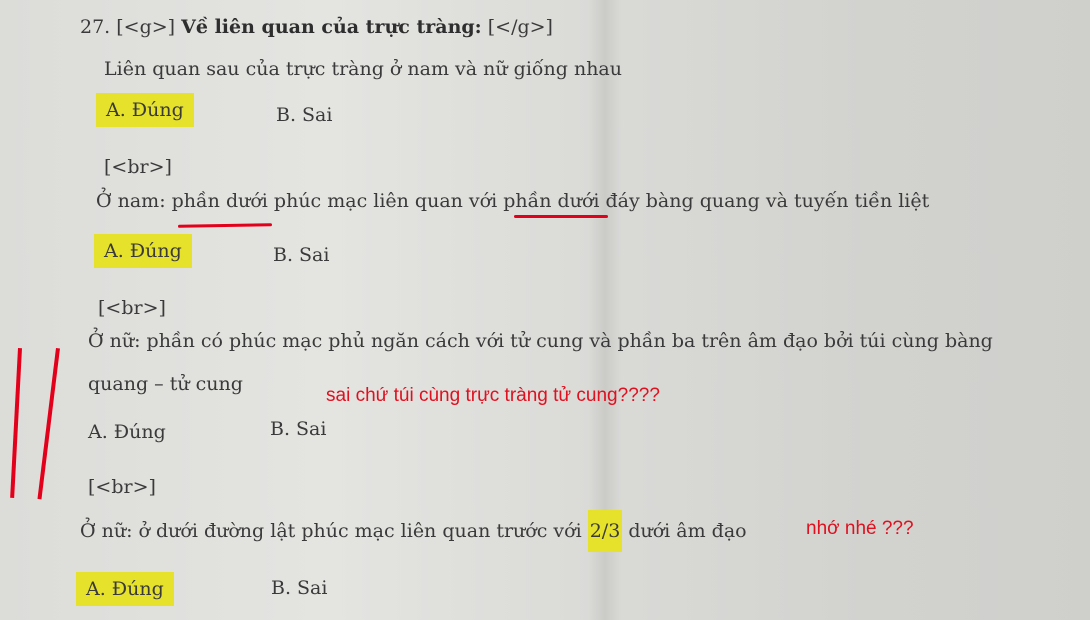 This screenshot has width=1090, height=620. I want to click on option-b-2: B. Sai, so click(301, 255).